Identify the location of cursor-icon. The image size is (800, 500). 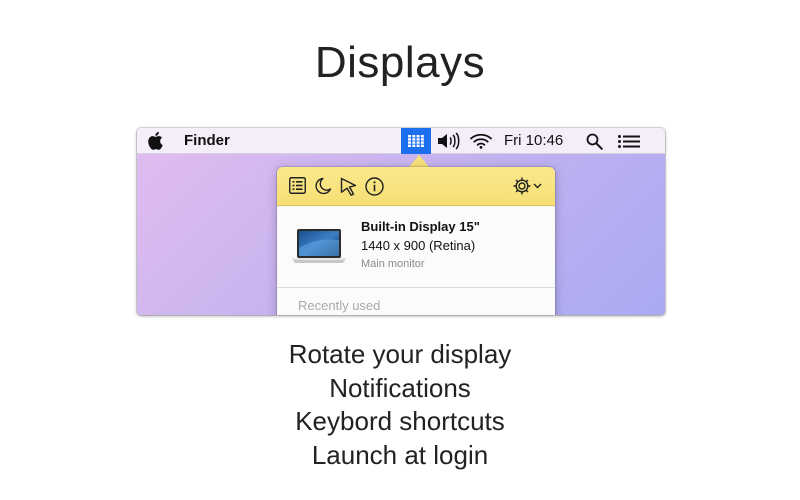
(349, 186).